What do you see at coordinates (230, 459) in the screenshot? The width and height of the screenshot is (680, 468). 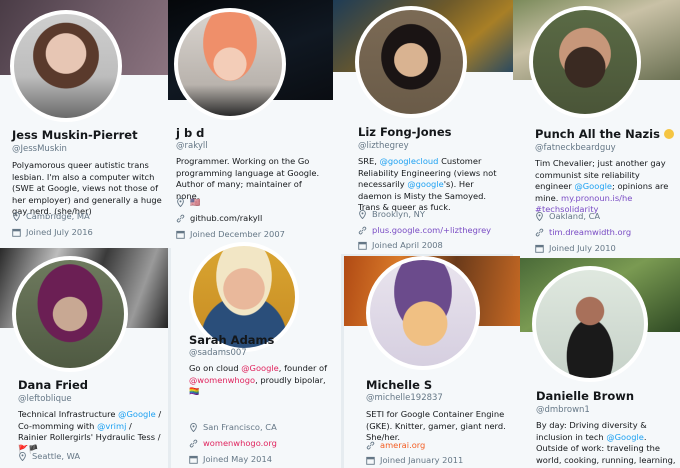 I see `profile-joined: Joined May 2014` at bounding box center [230, 459].